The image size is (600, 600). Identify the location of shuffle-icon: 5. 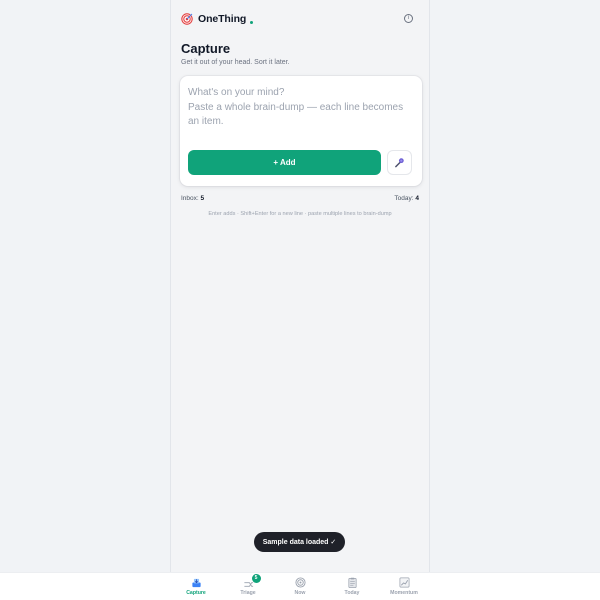
(252, 581).